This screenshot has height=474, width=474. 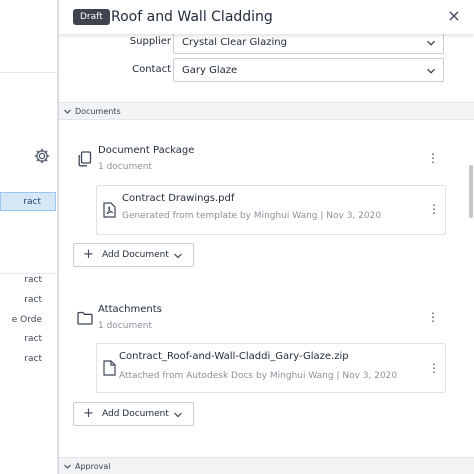 I want to click on documents-section-header: Documents, so click(x=266, y=111).